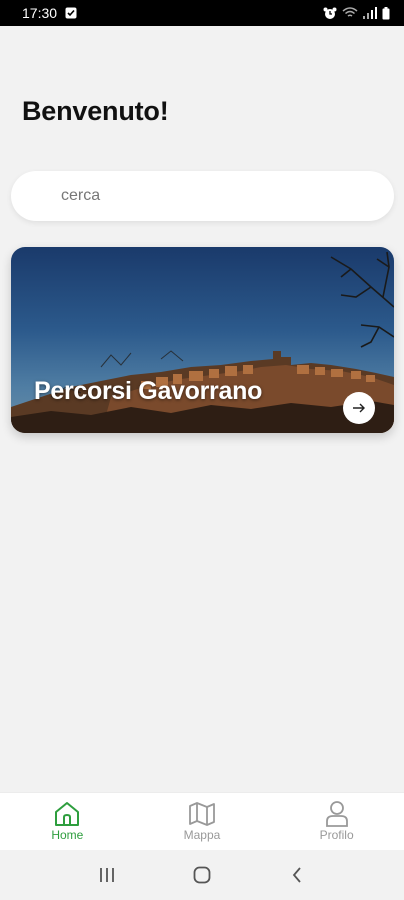 This screenshot has width=404, height=900. Describe the element at coordinates (336, 814) in the screenshot. I see `user-icon` at that location.